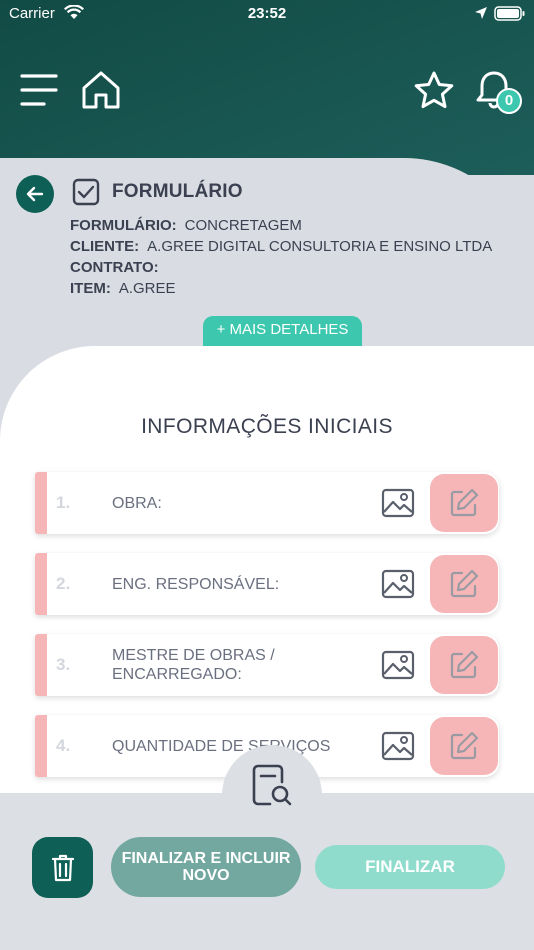 Image resolution: width=534 pixels, height=950 pixels. Describe the element at coordinates (267, 426) in the screenshot. I see `section-title: INFORMAÇÕES INICIAIS` at that location.